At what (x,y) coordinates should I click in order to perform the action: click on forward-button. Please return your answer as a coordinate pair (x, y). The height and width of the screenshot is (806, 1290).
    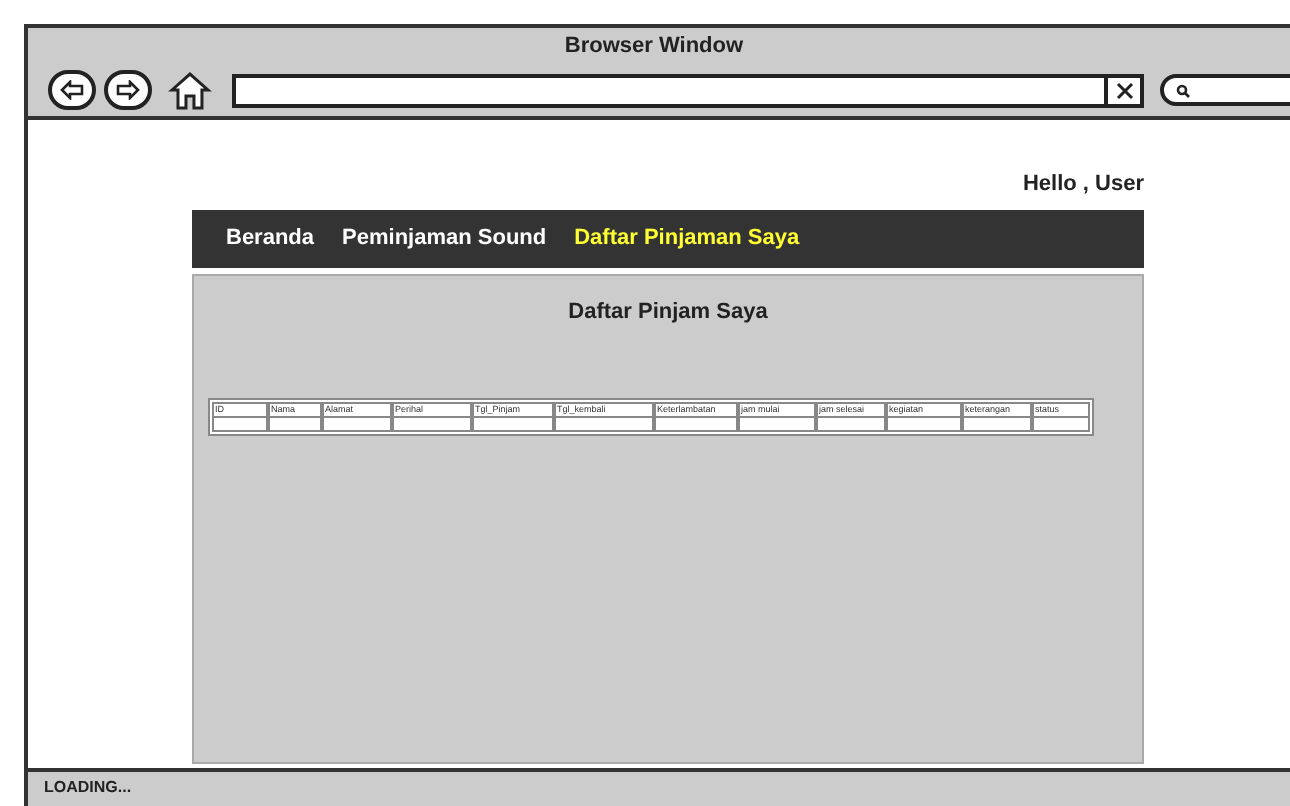
    Looking at the image, I should click on (127, 90).